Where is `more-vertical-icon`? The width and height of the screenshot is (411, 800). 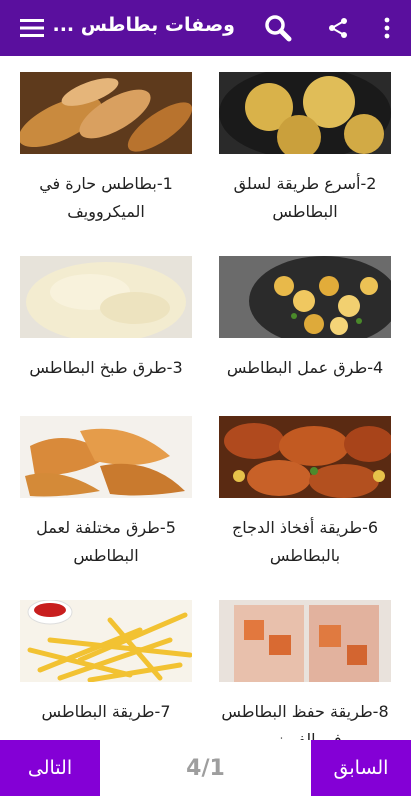
more-vertical-icon is located at coordinates (387, 28).